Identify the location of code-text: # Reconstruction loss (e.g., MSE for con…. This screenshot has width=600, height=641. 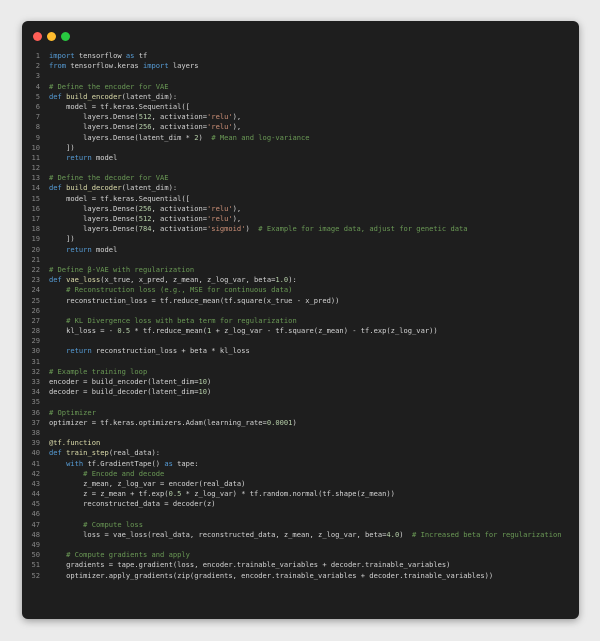
(309, 290).